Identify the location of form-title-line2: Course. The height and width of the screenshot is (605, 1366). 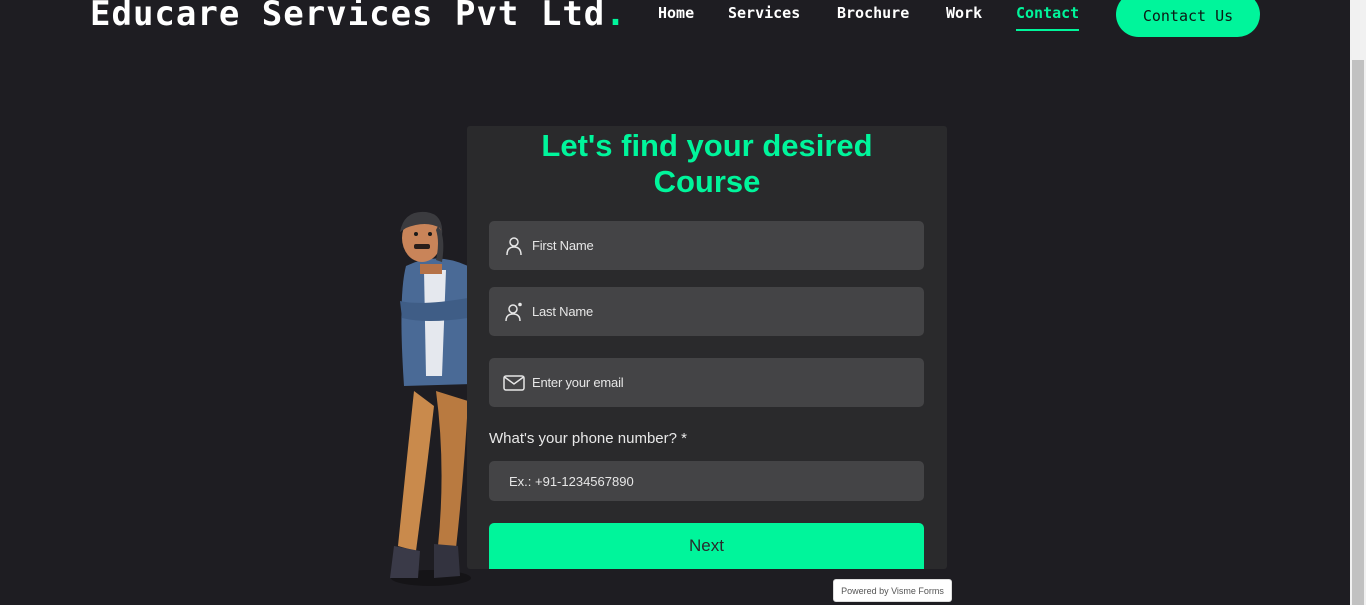
(707, 181).